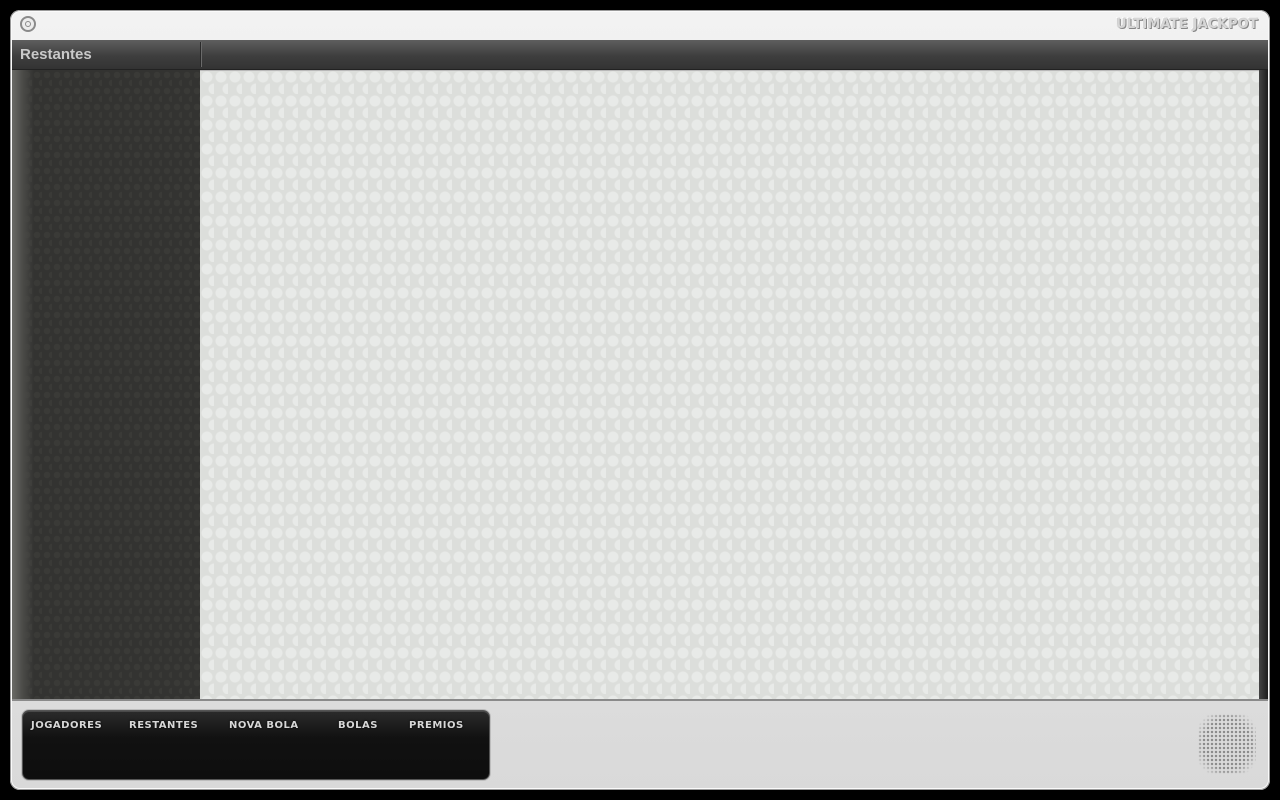 Image resolution: width=1280 pixels, height=800 pixels. What do you see at coordinates (200, 54) in the screenshot?
I see `header-divider` at bounding box center [200, 54].